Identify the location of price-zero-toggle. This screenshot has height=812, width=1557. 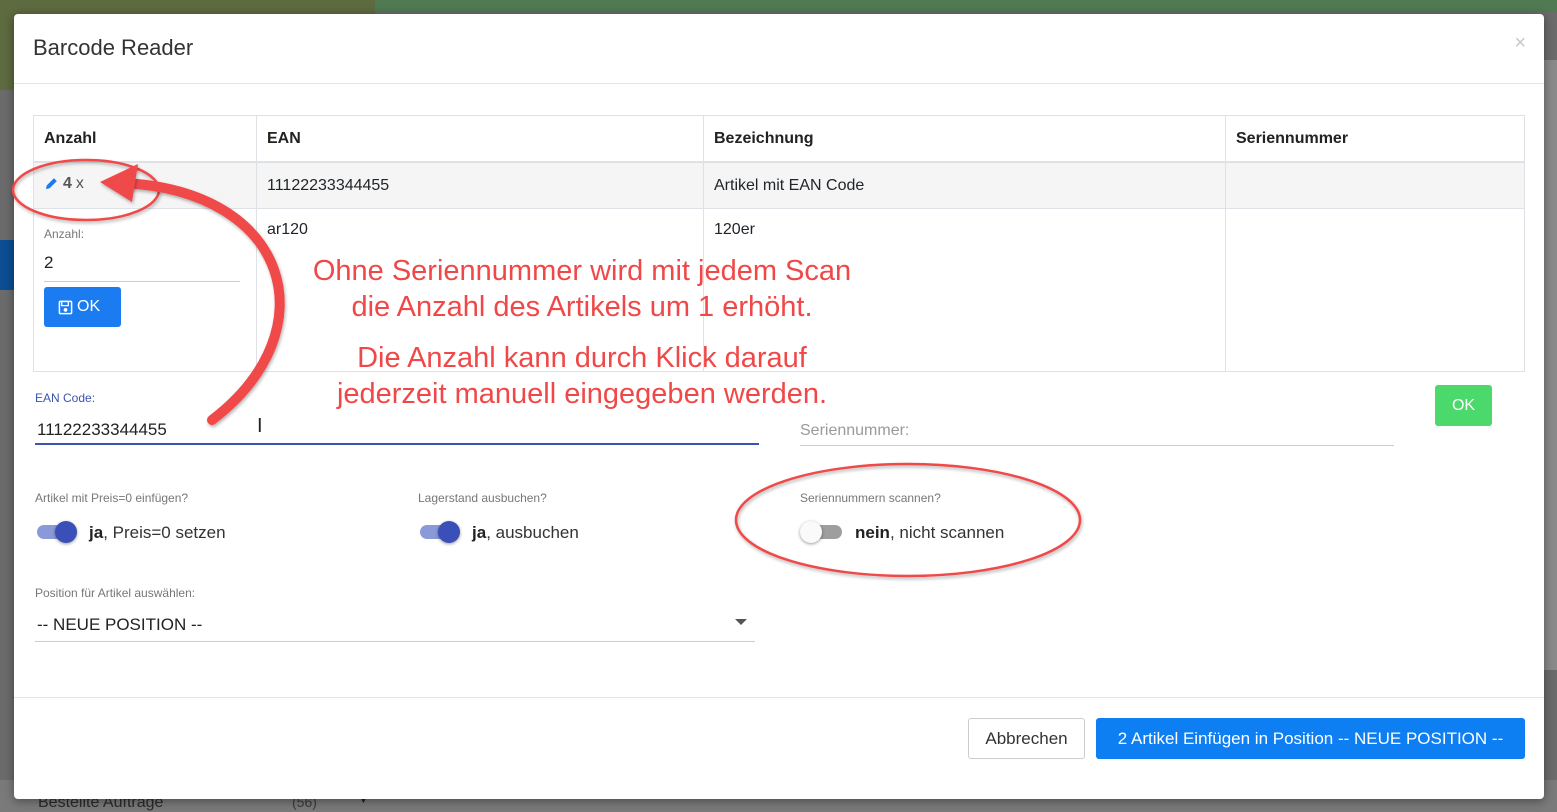
(58, 532).